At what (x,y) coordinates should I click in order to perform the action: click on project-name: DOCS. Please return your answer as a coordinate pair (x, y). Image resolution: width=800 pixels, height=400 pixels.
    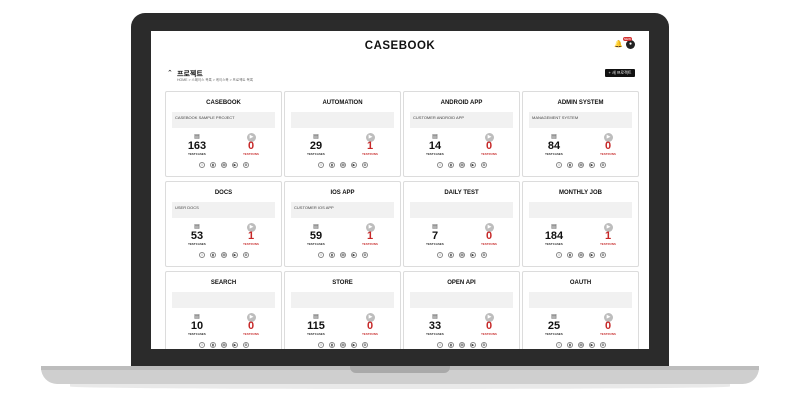
    Looking at the image, I should click on (223, 193).